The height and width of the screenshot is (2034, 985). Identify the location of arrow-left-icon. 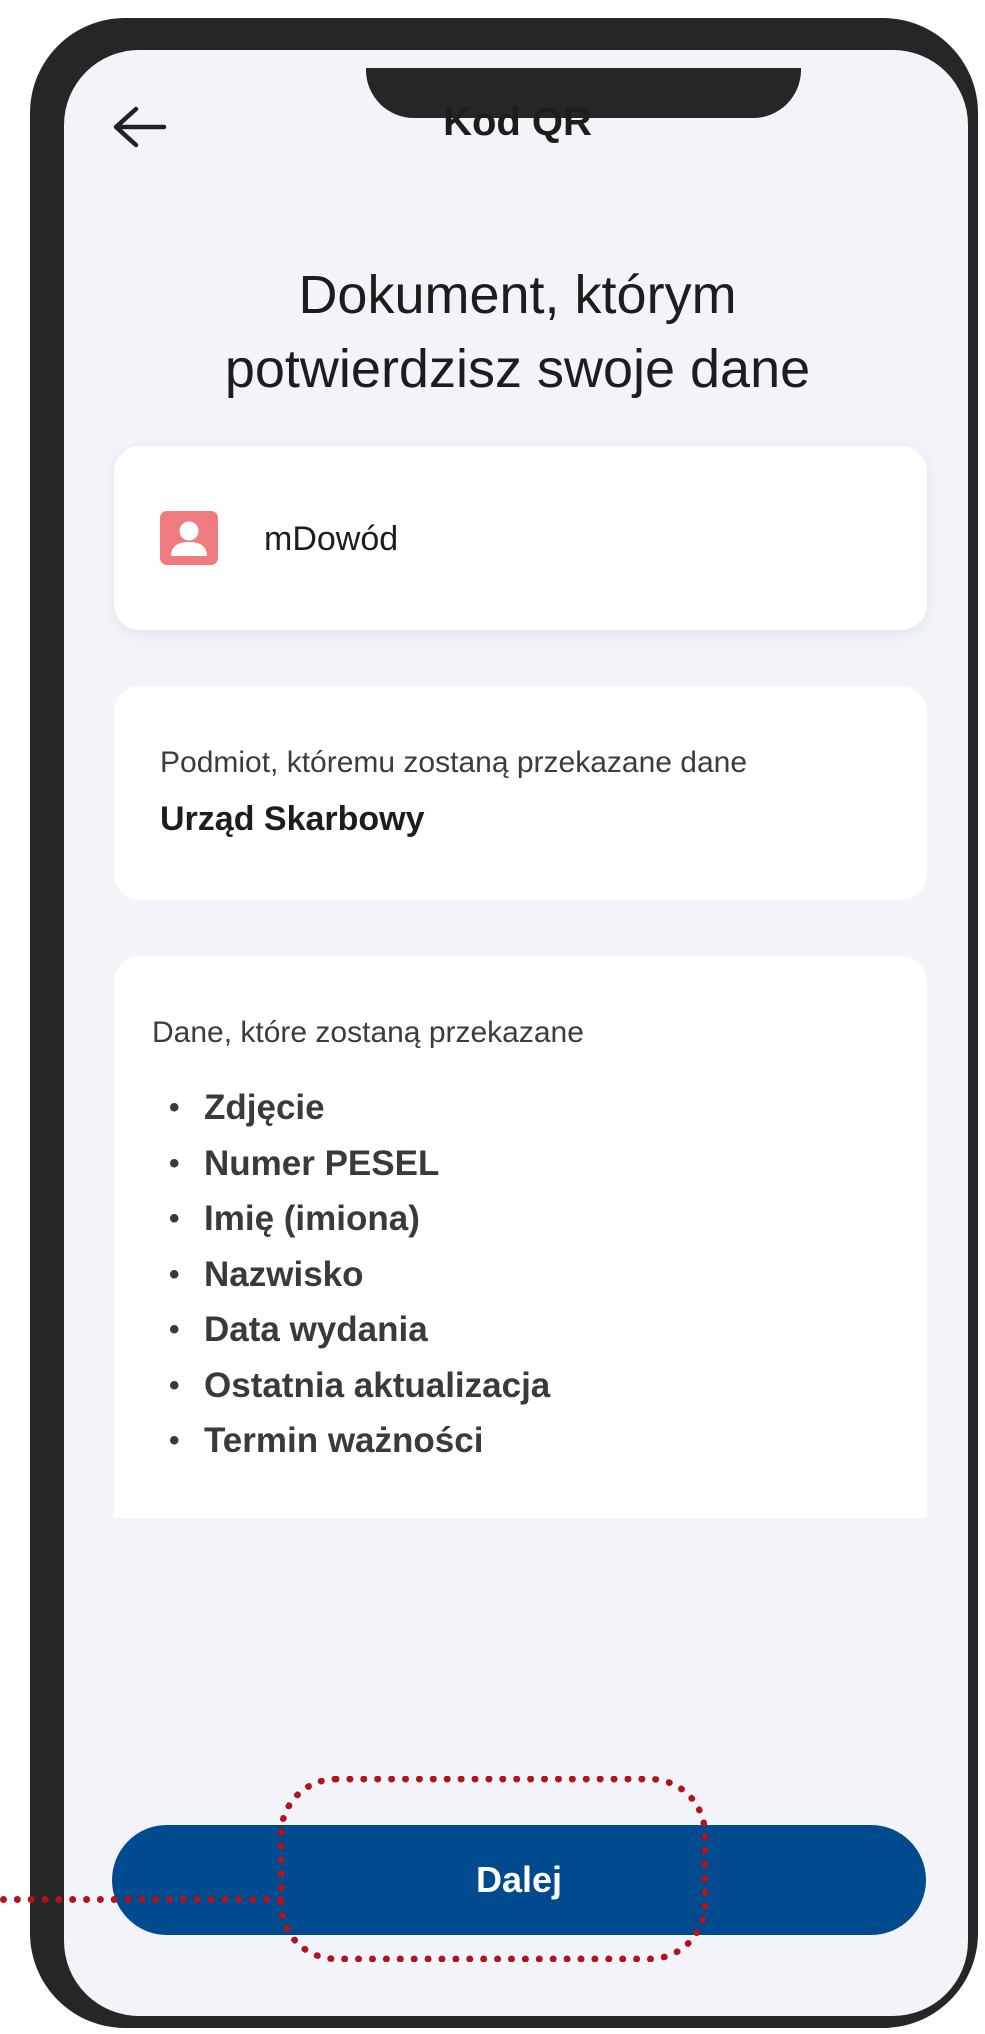
(140, 127).